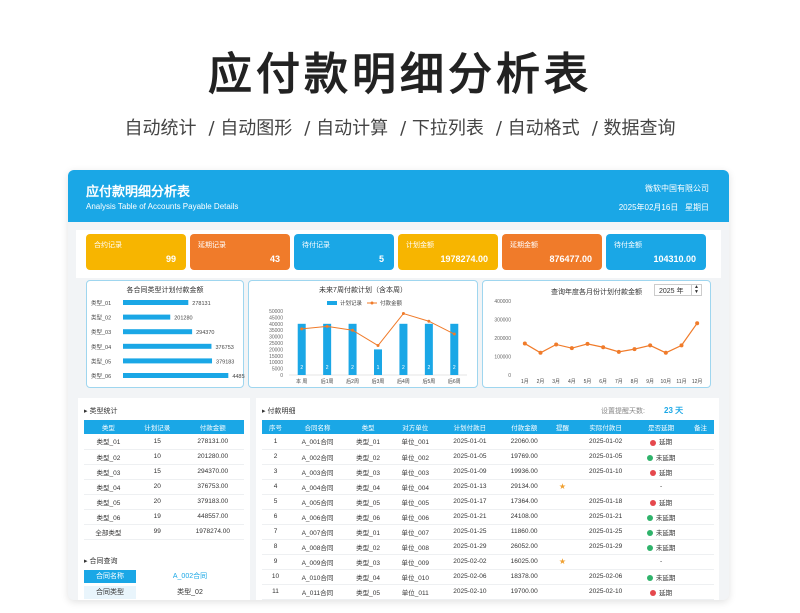  Describe the element at coordinates (279, 411) in the screenshot. I see `section-title: ▸ 付款明细` at that location.